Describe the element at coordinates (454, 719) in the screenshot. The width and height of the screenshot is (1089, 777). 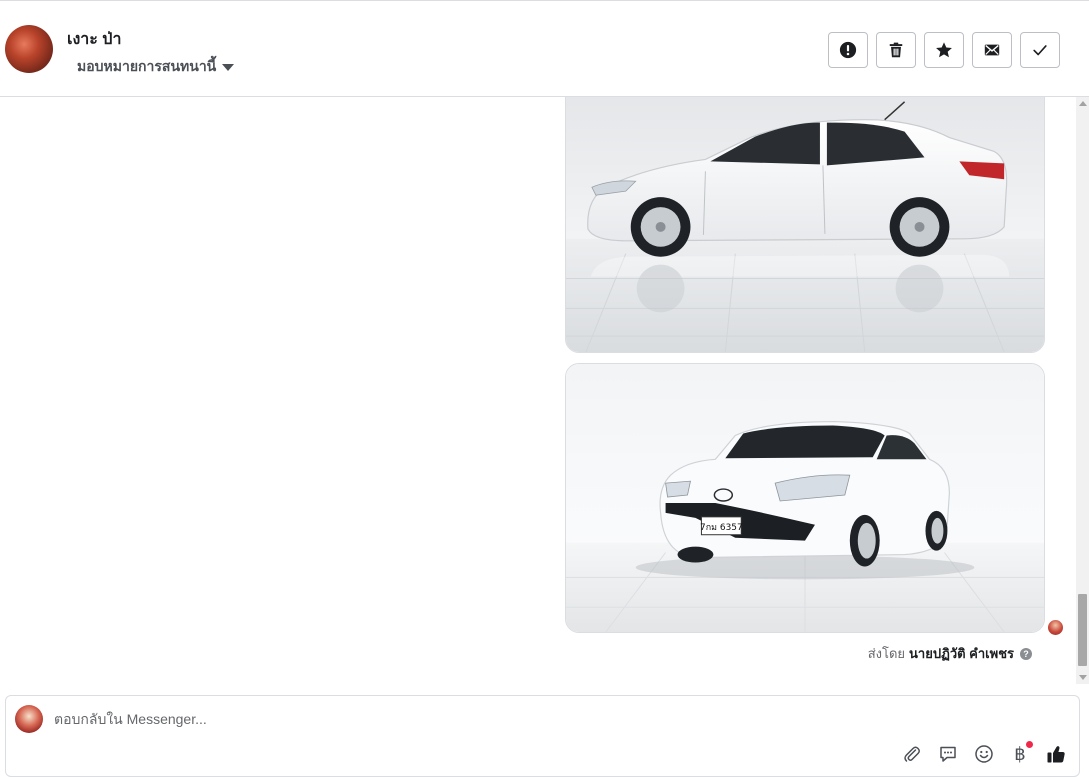
I see `reply-input` at that location.